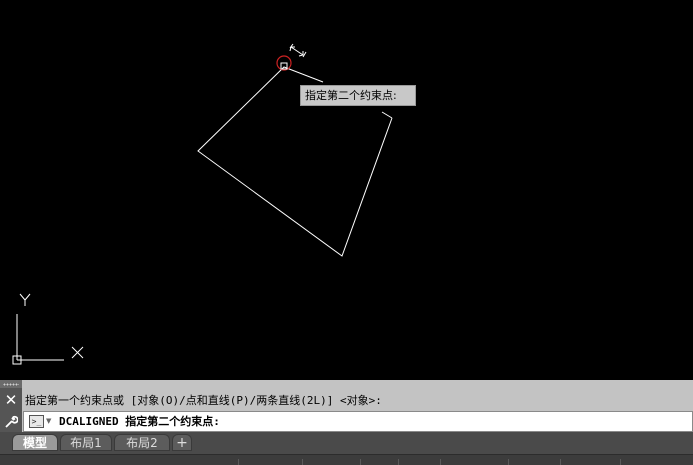 The height and width of the screenshot is (465, 693). I want to click on close-icon: ✕, so click(11, 400).